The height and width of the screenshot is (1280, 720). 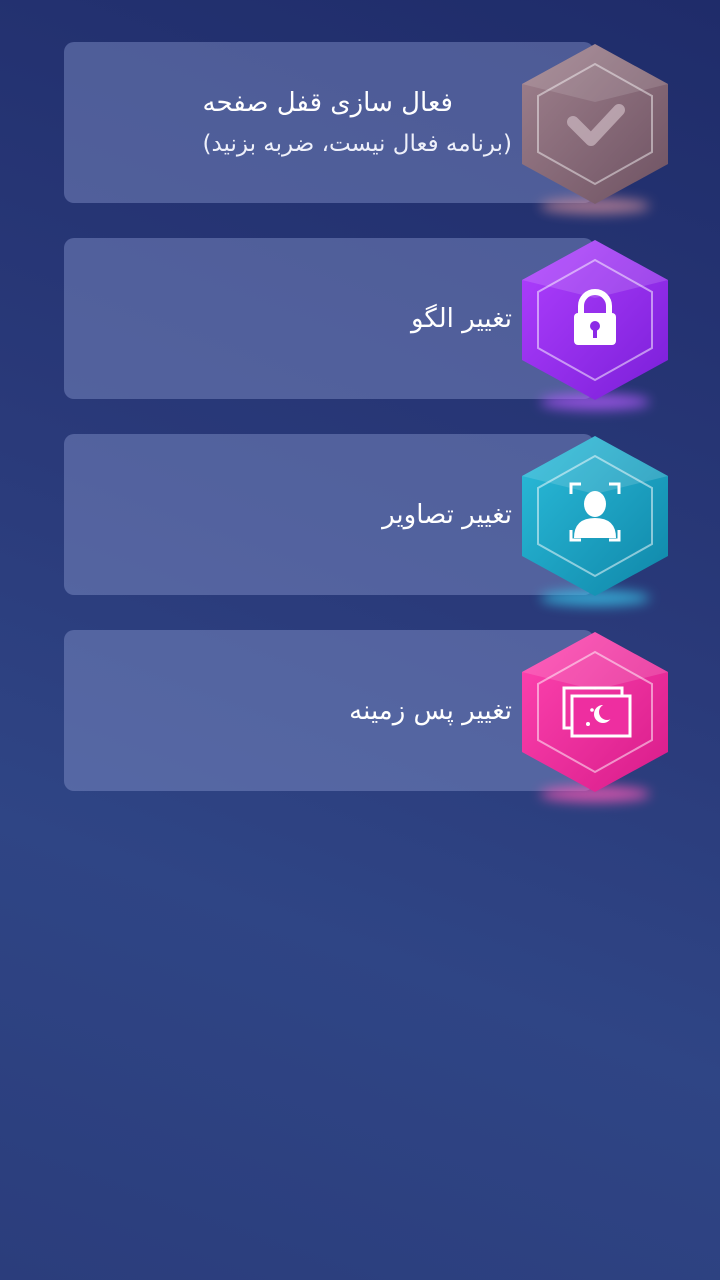 I want to click on menu-item-change-wallpaper: تغییر پس زمینه, so click(x=329, y=710).